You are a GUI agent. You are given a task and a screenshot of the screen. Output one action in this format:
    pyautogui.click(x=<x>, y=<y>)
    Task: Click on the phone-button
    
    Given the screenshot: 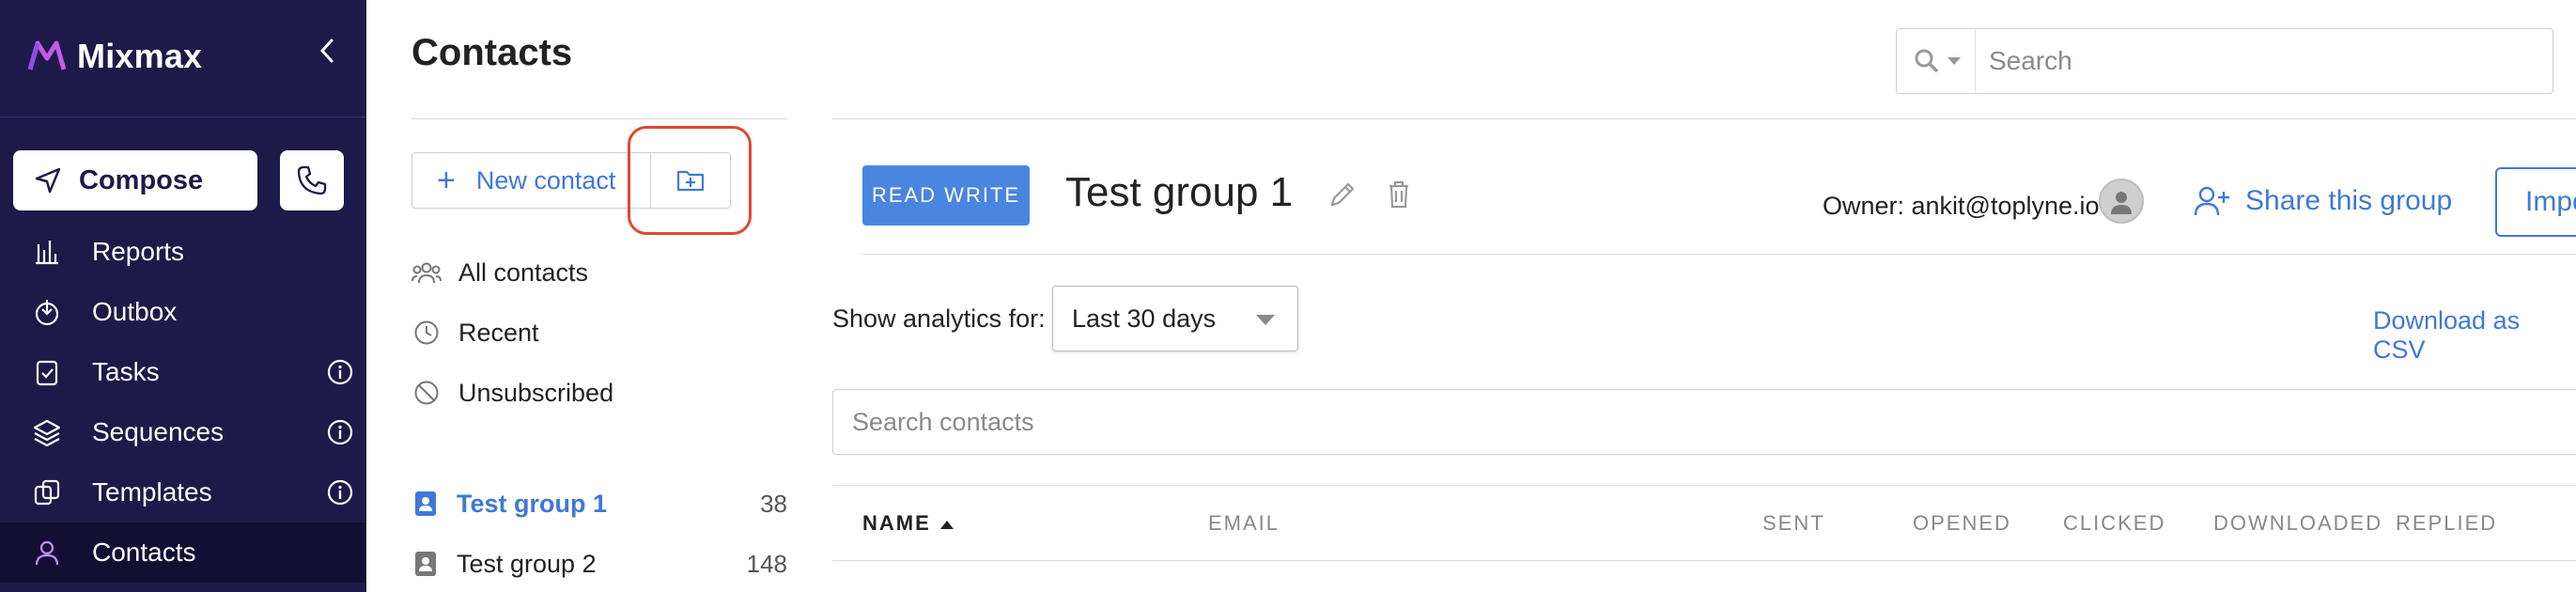 What is the action you would take?
    pyautogui.click(x=312, y=180)
    